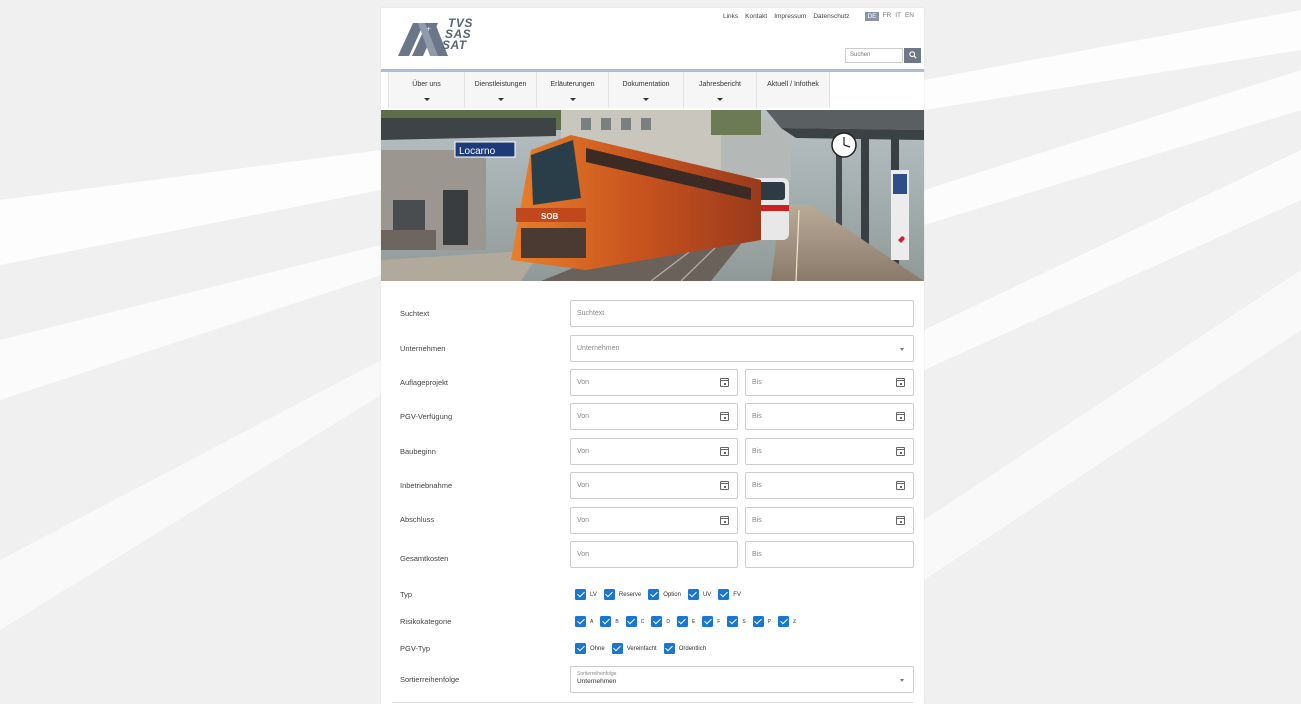 This screenshot has height=704, width=1301. Describe the element at coordinates (733, 621) in the screenshot. I see `checkbox-s` at that location.